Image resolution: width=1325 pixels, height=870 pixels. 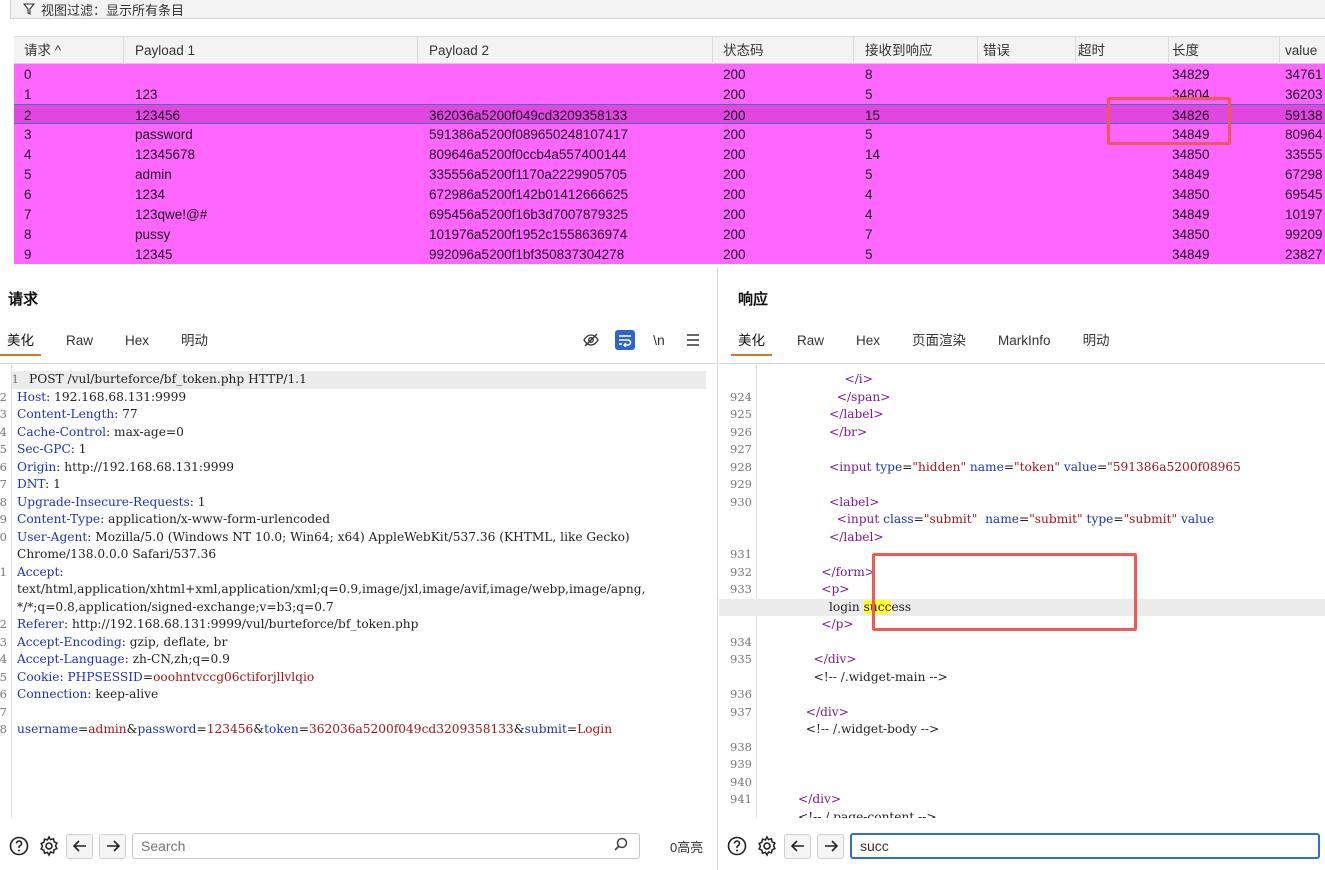 What do you see at coordinates (1022, 538) in the screenshot?
I see `code-line: </label>` at bounding box center [1022, 538].